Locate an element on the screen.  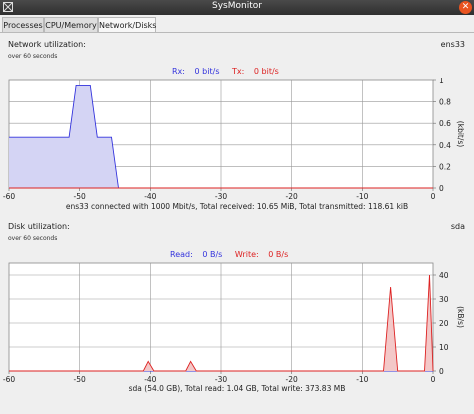
y-tick-label: 0.6 is located at coordinates (445, 123).